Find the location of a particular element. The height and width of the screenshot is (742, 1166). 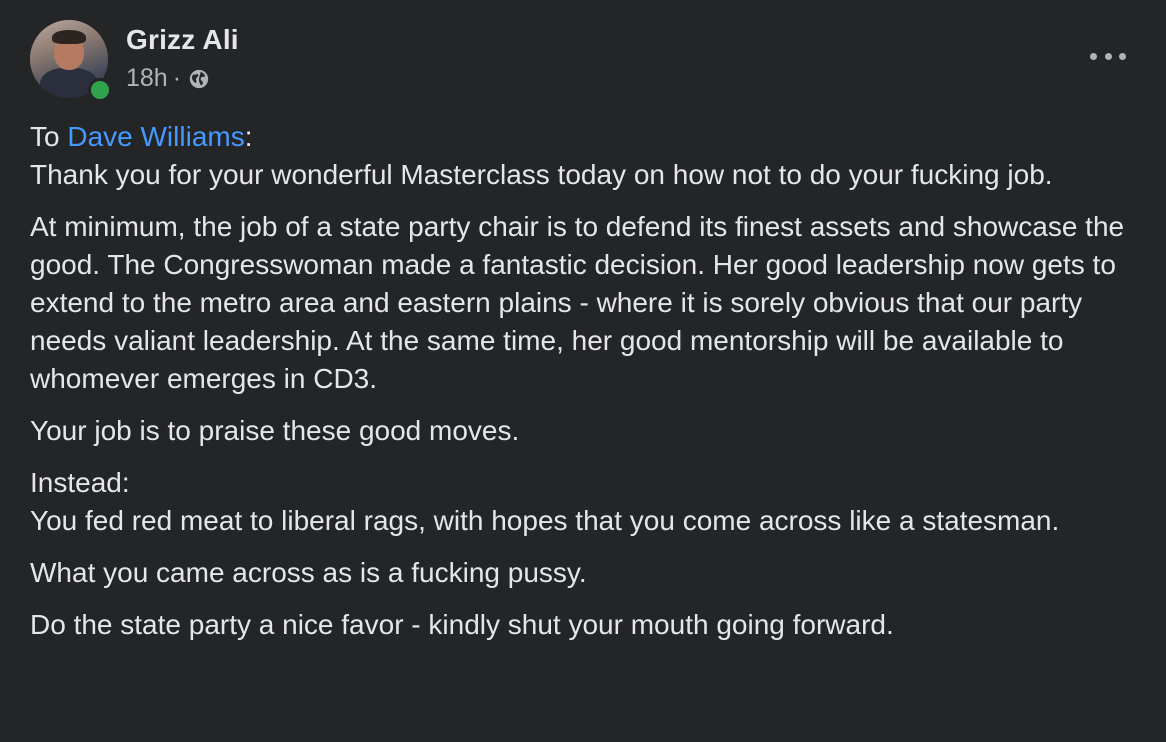

post-paragraph: Your job is to praise these good moves. is located at coordinates (275, 430).